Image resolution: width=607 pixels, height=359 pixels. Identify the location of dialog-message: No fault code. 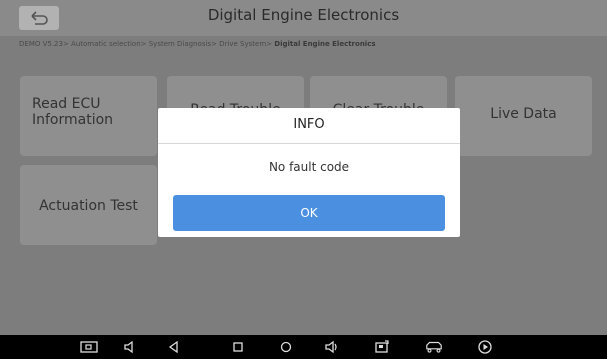
(309, 167).